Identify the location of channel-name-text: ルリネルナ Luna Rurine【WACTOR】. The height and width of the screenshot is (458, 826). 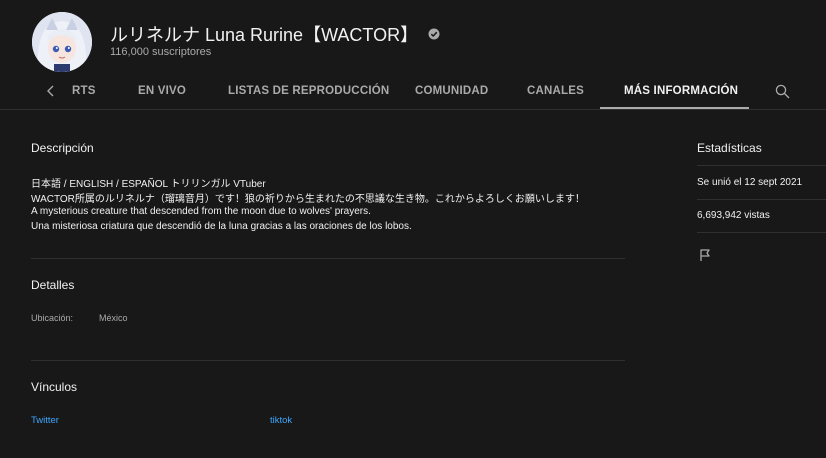
(264, 35).